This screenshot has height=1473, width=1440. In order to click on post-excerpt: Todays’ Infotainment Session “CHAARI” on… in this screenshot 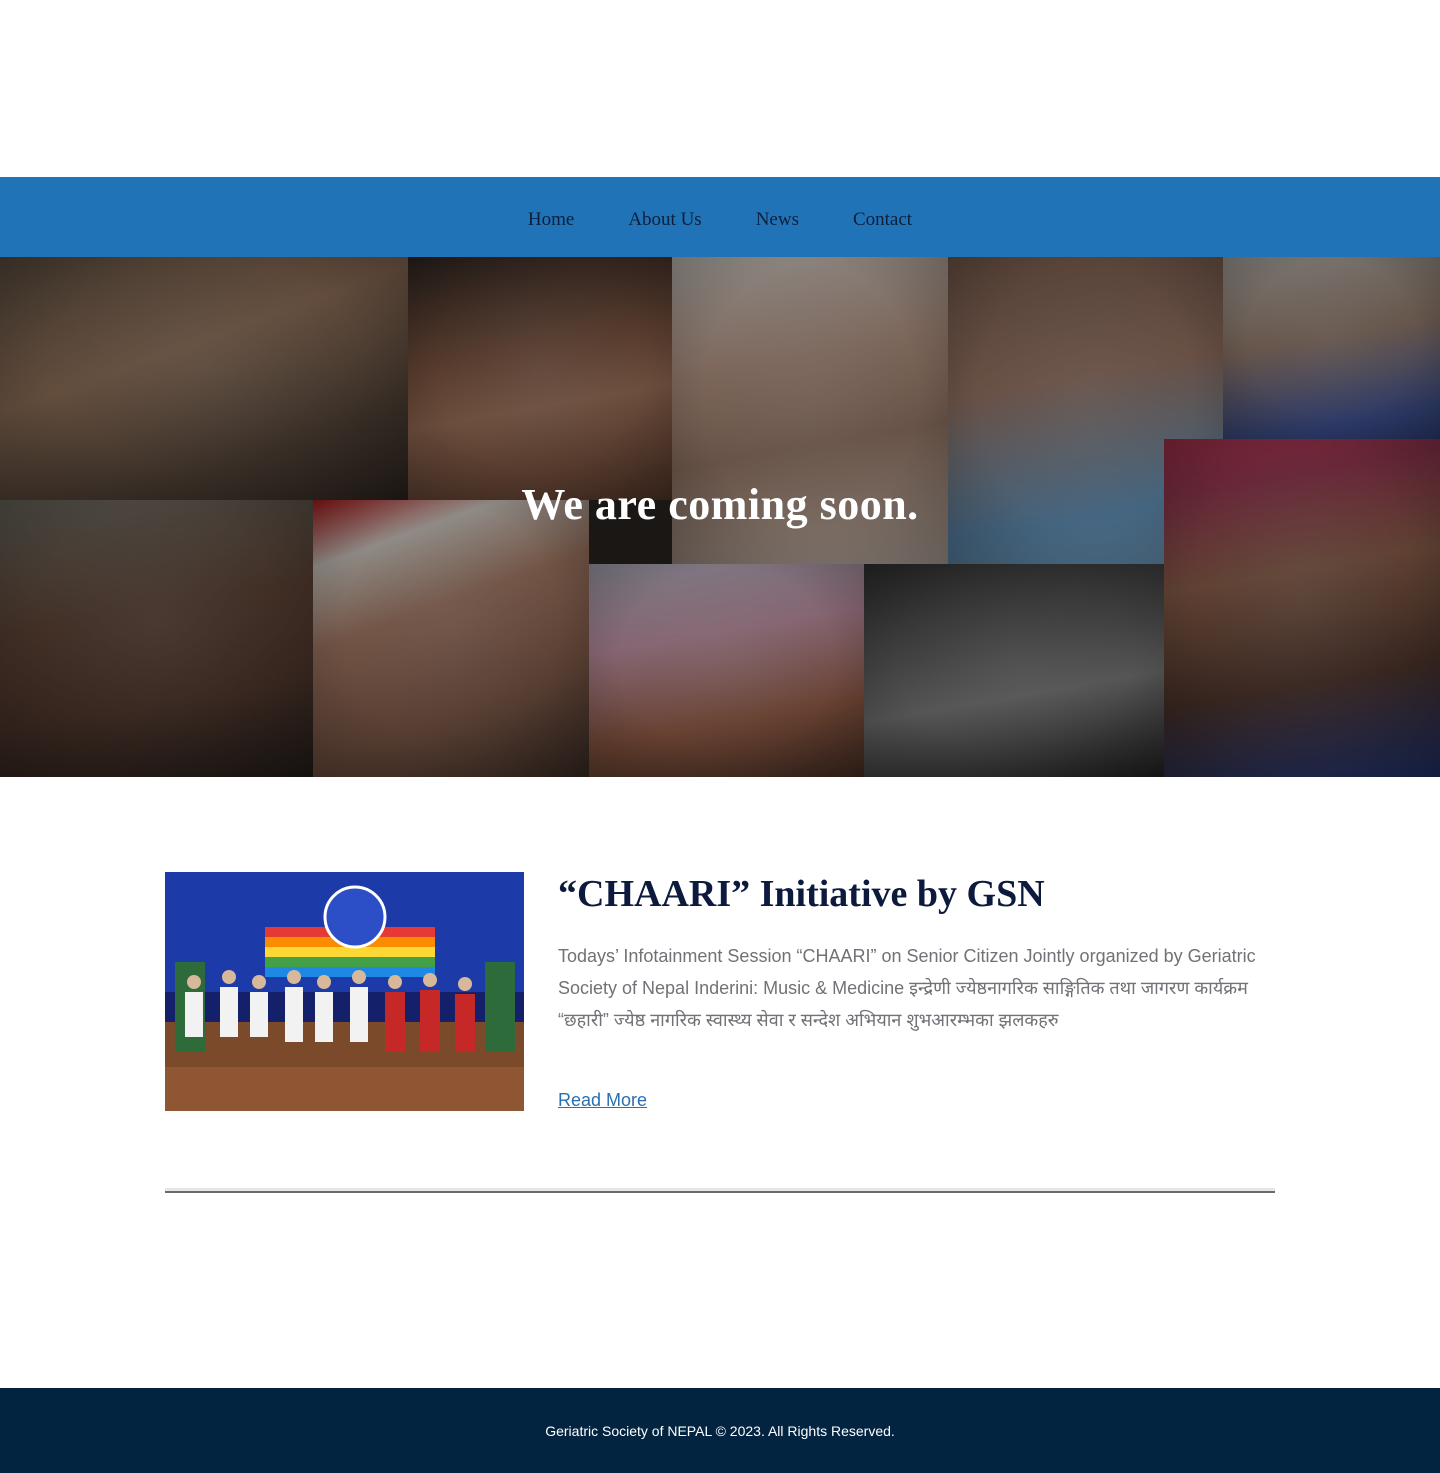, I will do `click(907, 988)`.